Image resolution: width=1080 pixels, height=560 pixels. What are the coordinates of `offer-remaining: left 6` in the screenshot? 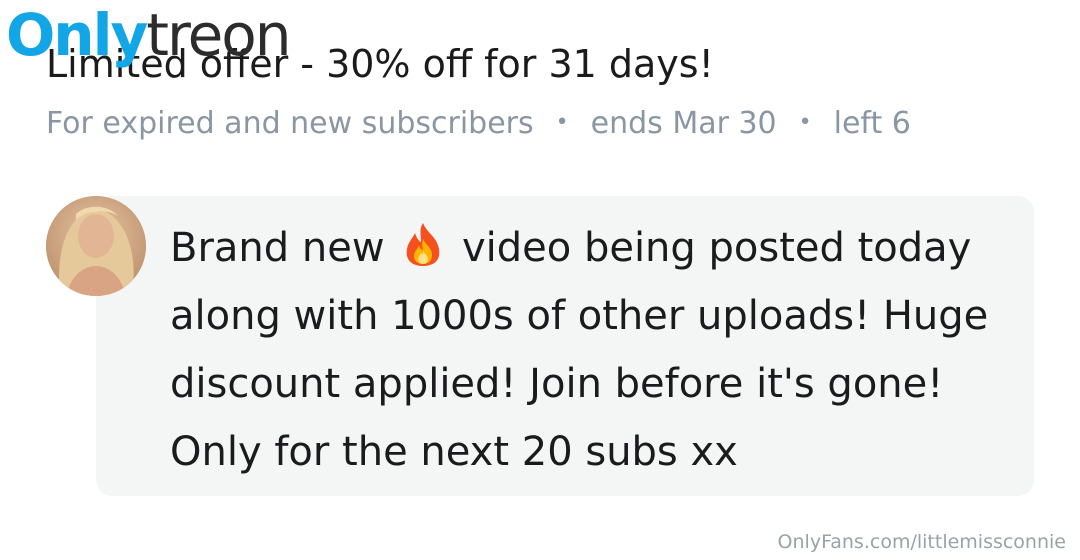 It's located at (872, 123).